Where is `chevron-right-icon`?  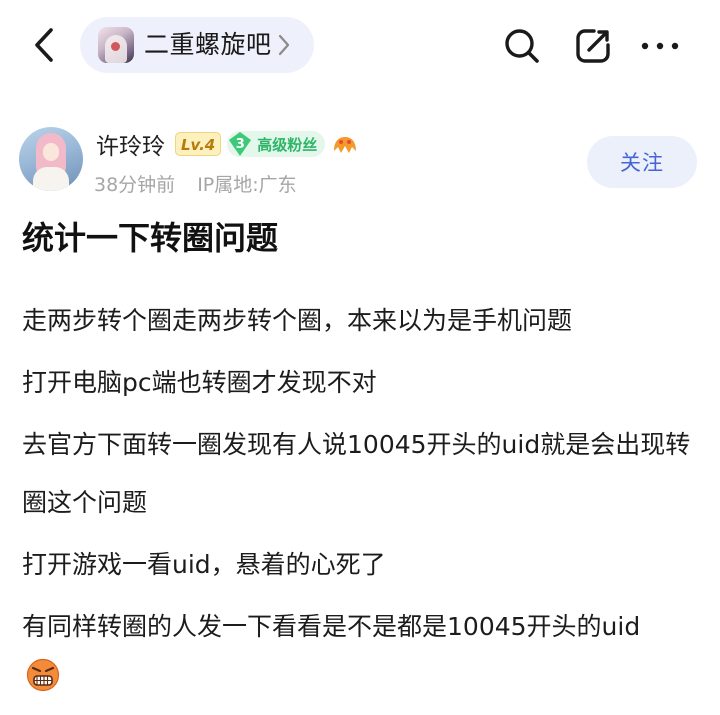
chevron-right-icon is located at coordinates (283, 45).